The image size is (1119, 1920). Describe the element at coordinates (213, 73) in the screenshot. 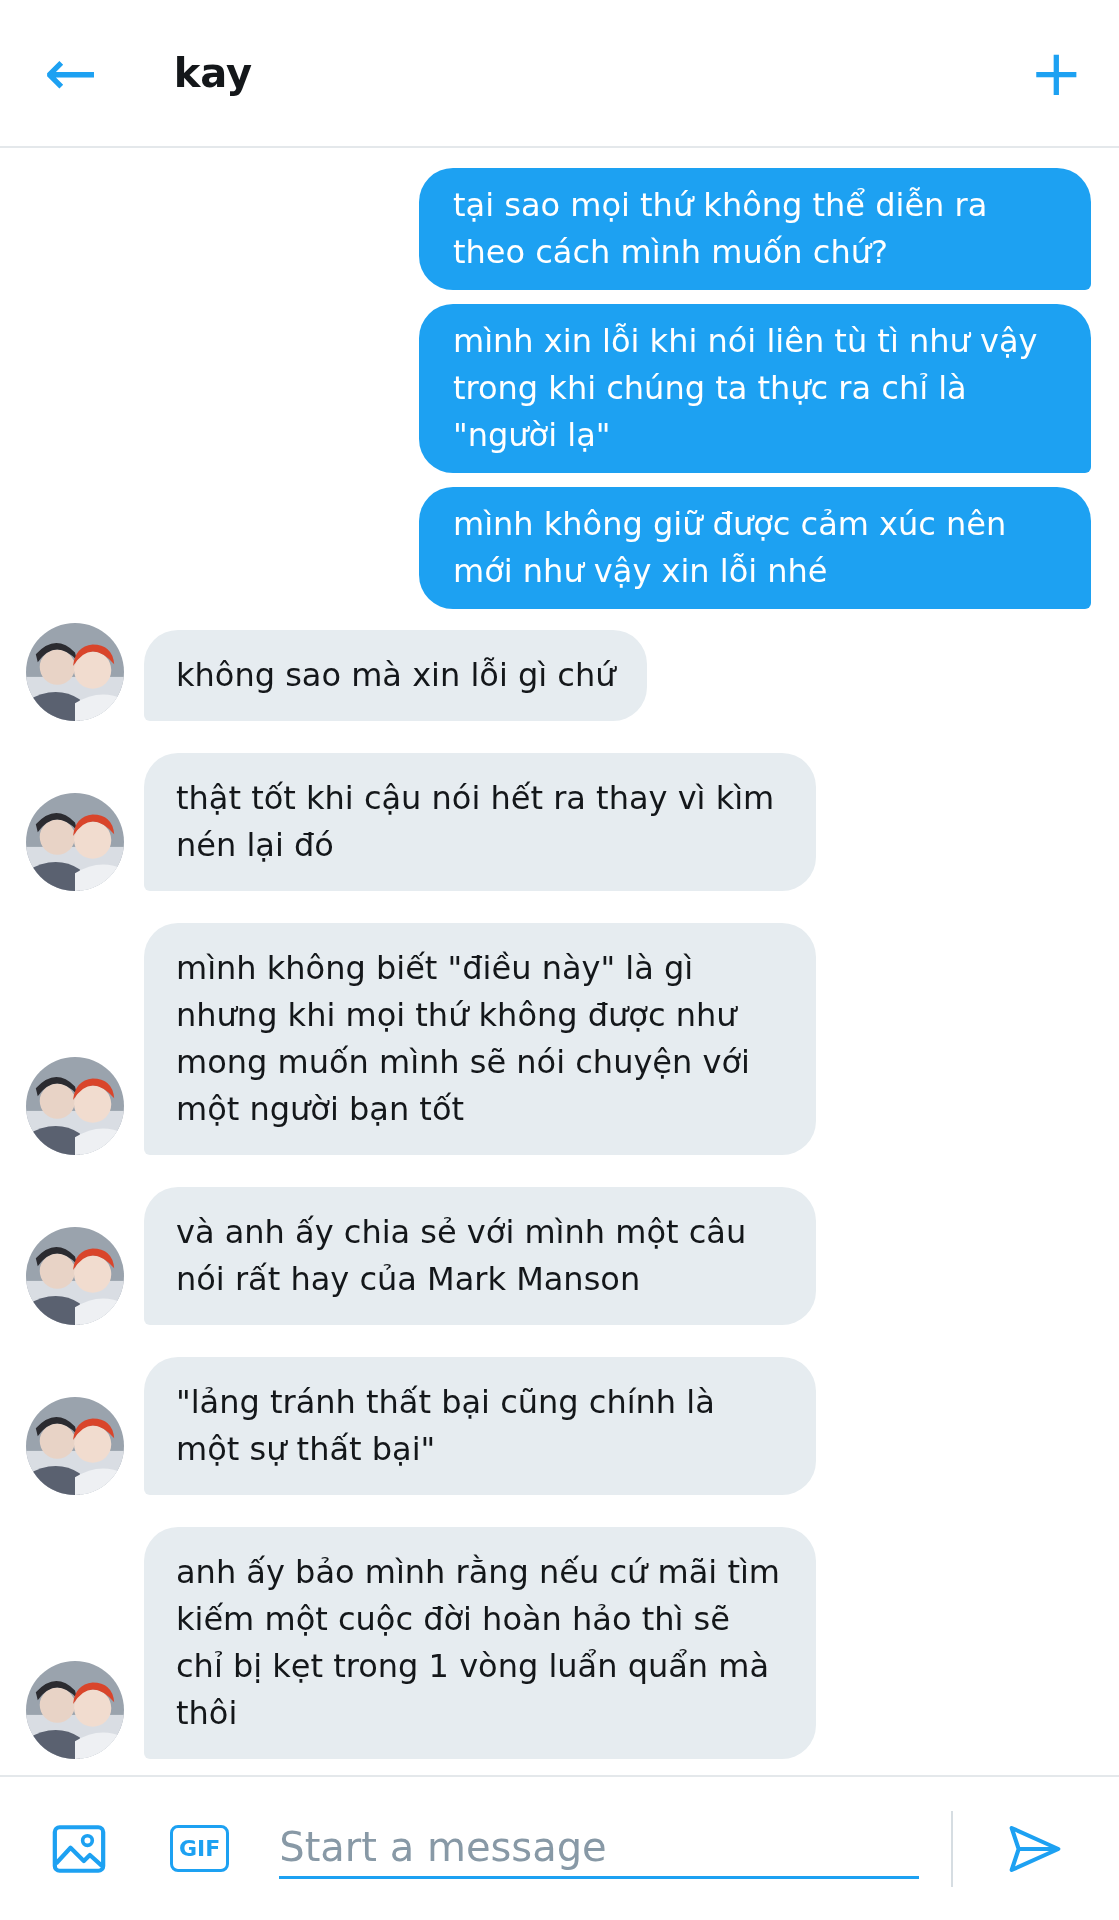

I see `chat-title: kay` at that location.